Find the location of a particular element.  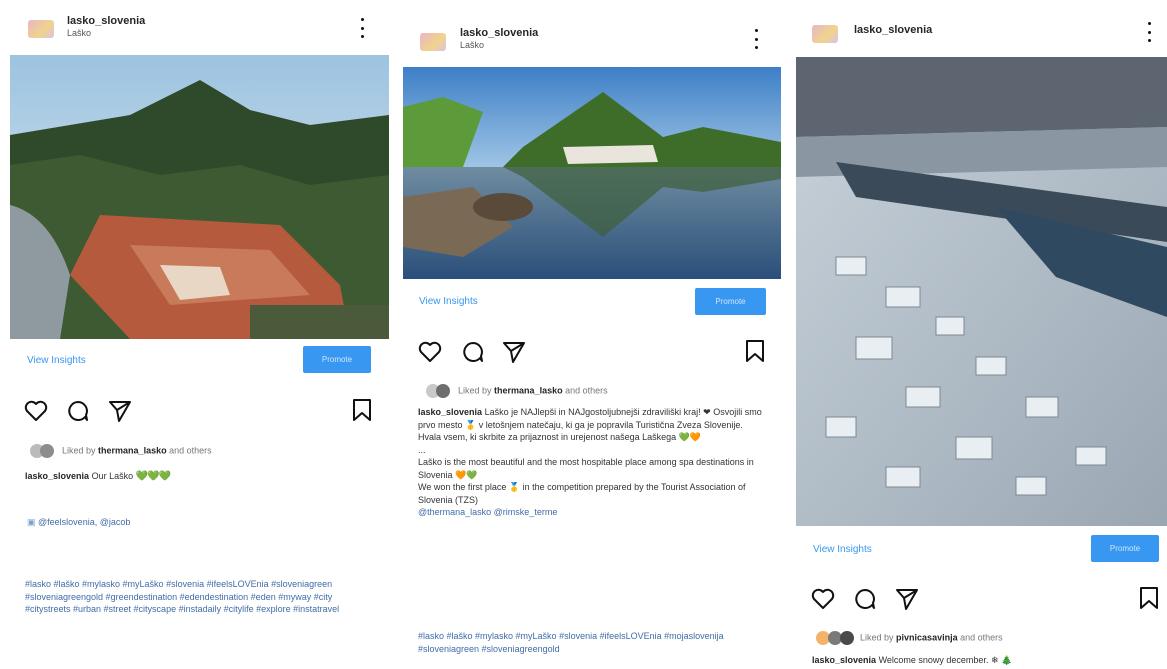

credit-text: @feelslovenia, @jacob is located at coordinates (84, 522).